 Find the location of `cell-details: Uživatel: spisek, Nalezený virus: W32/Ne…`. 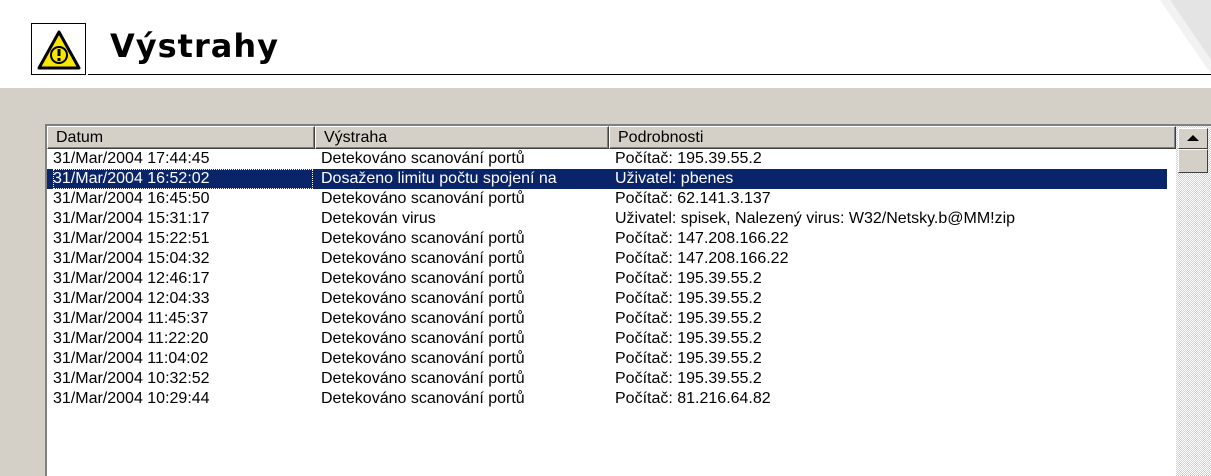

cell-details: Uživatel: spisek, Nalezený virus: W32/Ne… is located at coordinates (815, 218).